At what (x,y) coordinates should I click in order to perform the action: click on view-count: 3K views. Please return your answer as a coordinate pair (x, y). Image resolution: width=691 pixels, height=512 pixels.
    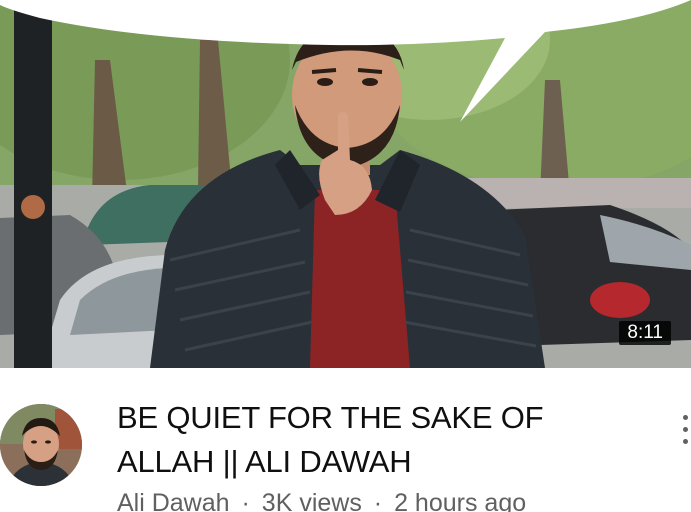
    Looking at the image, I should click on (311, 500).